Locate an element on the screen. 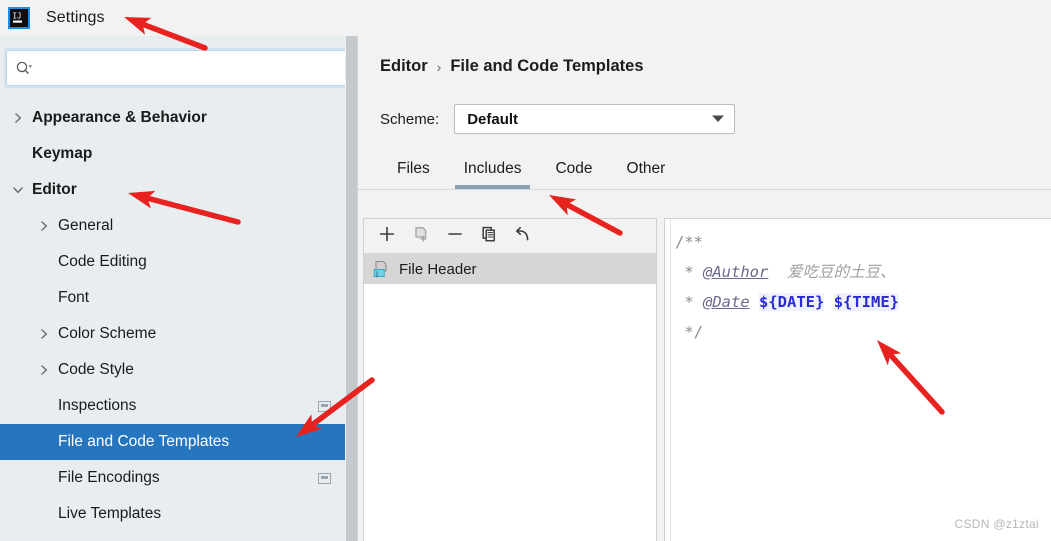 The image size is (1051, 541). search-input is located at coordinates (193, 68).